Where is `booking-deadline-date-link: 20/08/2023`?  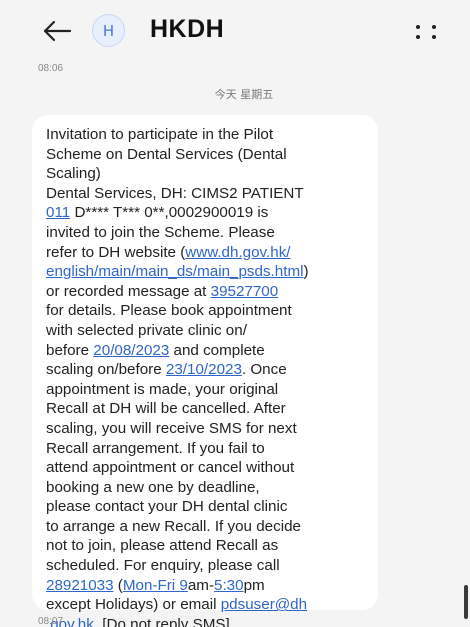
booking-deadline-date-link: 20/08/2023 is located at coordinates (131, 350).